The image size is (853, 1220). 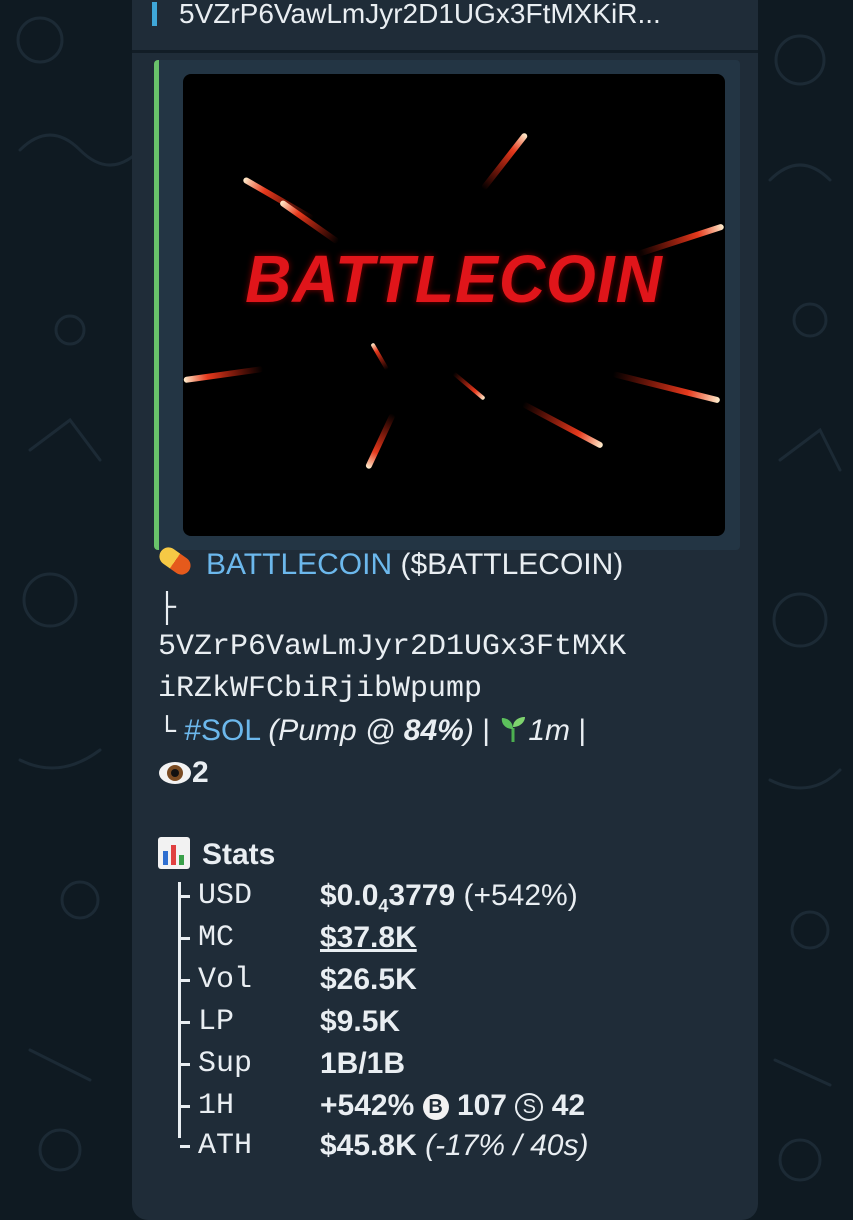 What do you see at coordinates (468, 730) in the screenshot?
I see `pump-suffix: )` at bounding box center [468, 730].